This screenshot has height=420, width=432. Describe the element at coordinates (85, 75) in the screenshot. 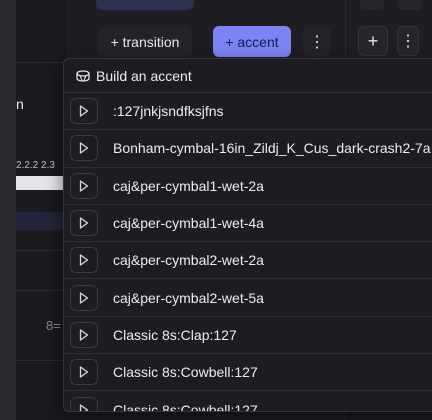

I see `drum-icon` at that location.